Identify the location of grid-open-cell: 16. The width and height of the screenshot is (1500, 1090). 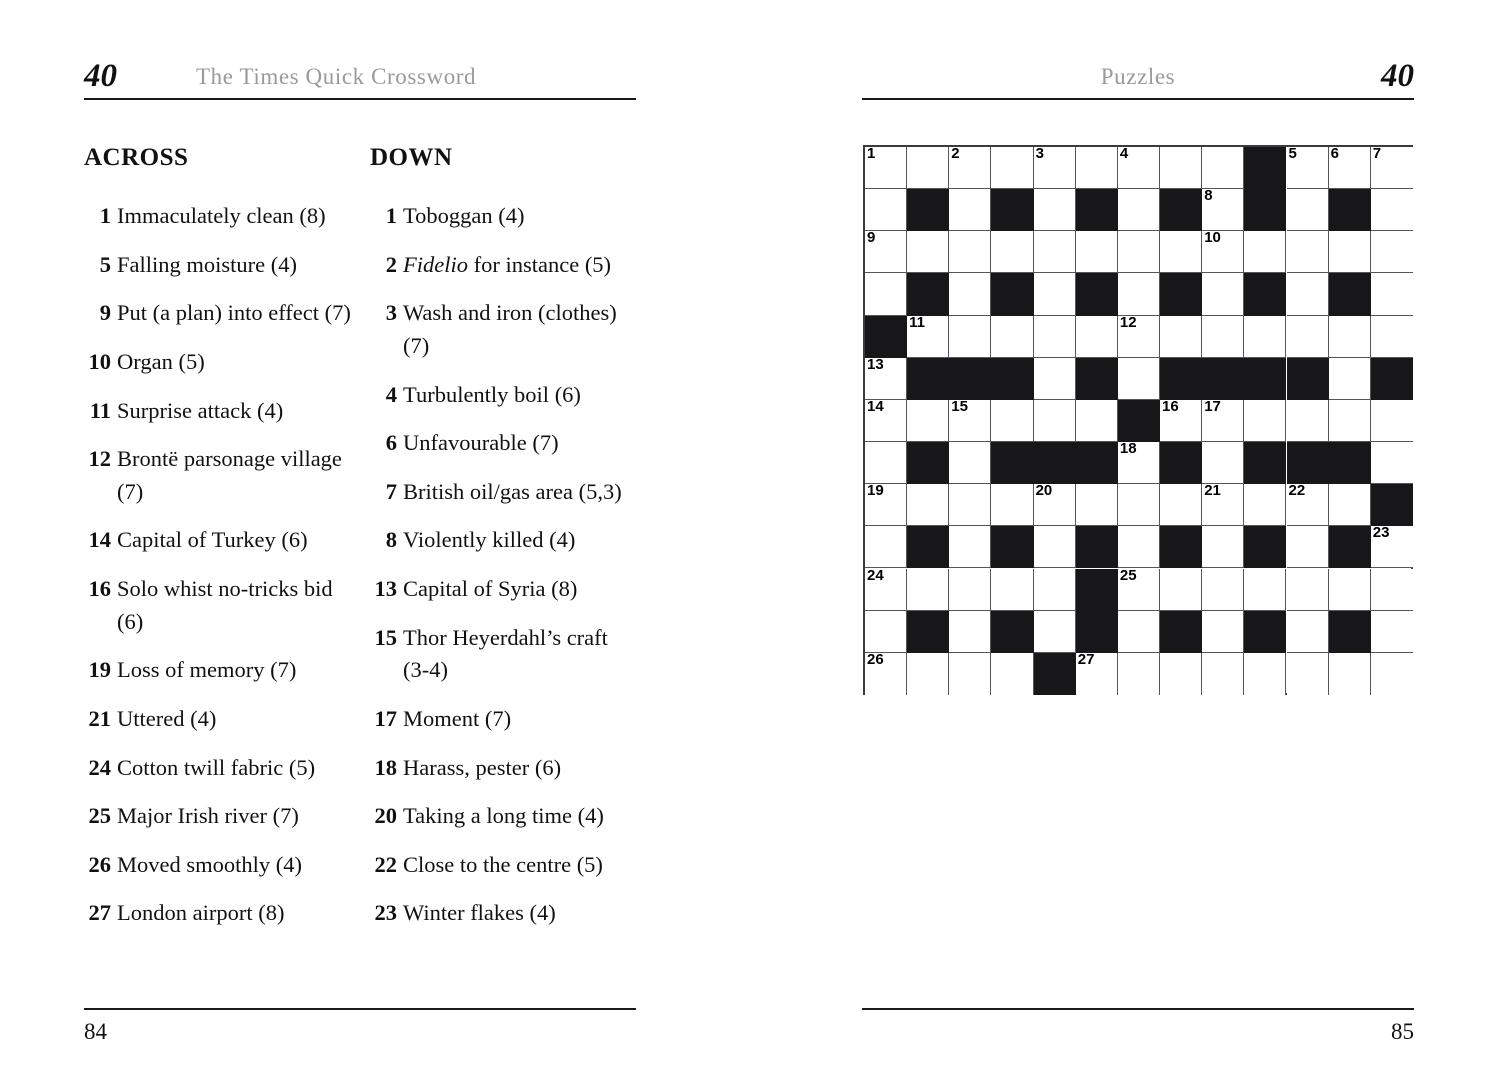
(1181, 420).